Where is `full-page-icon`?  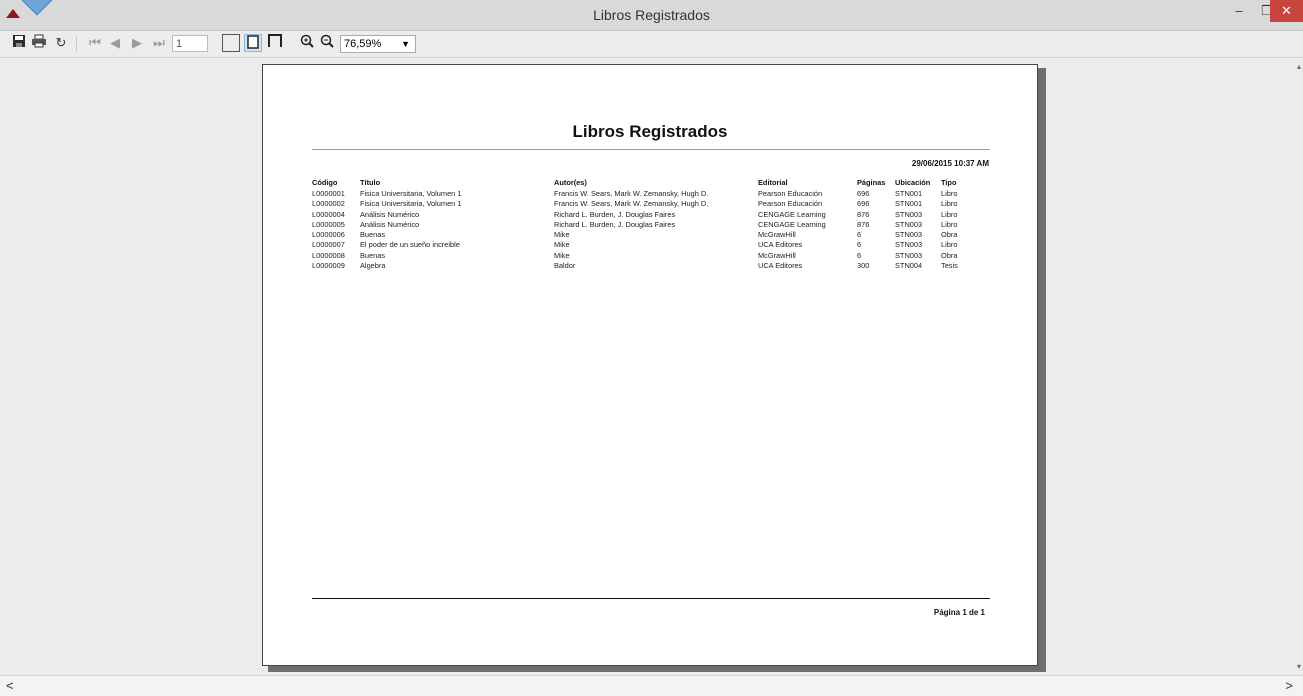 full-page-icon is located at coordinates (275, 43).